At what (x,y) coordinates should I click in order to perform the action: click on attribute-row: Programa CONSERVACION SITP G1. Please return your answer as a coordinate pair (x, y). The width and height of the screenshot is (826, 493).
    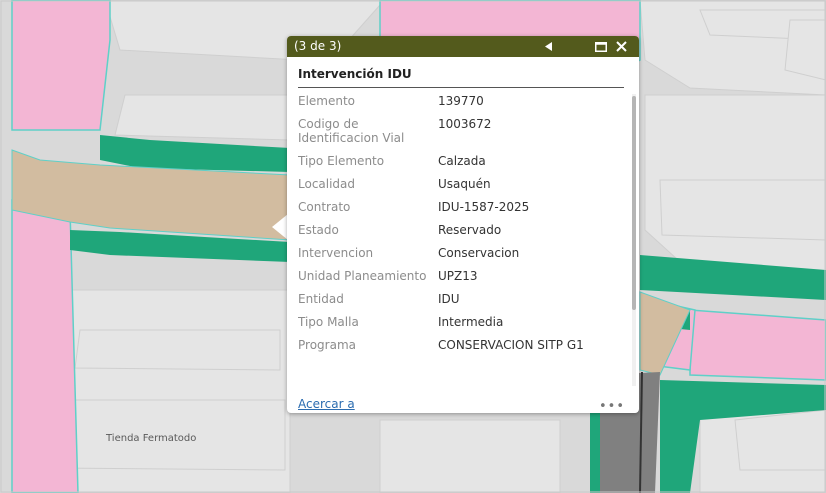
    Looking at the image, I should click on (463, 345).